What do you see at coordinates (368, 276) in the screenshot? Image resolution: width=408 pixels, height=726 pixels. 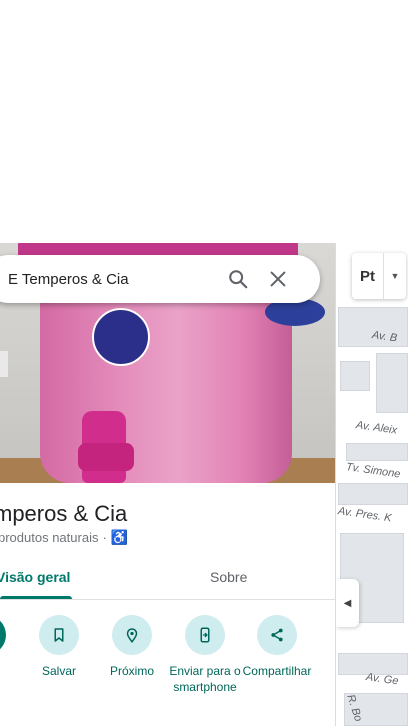 I see `layer-button: Pt` at bounding box center [368, 276].